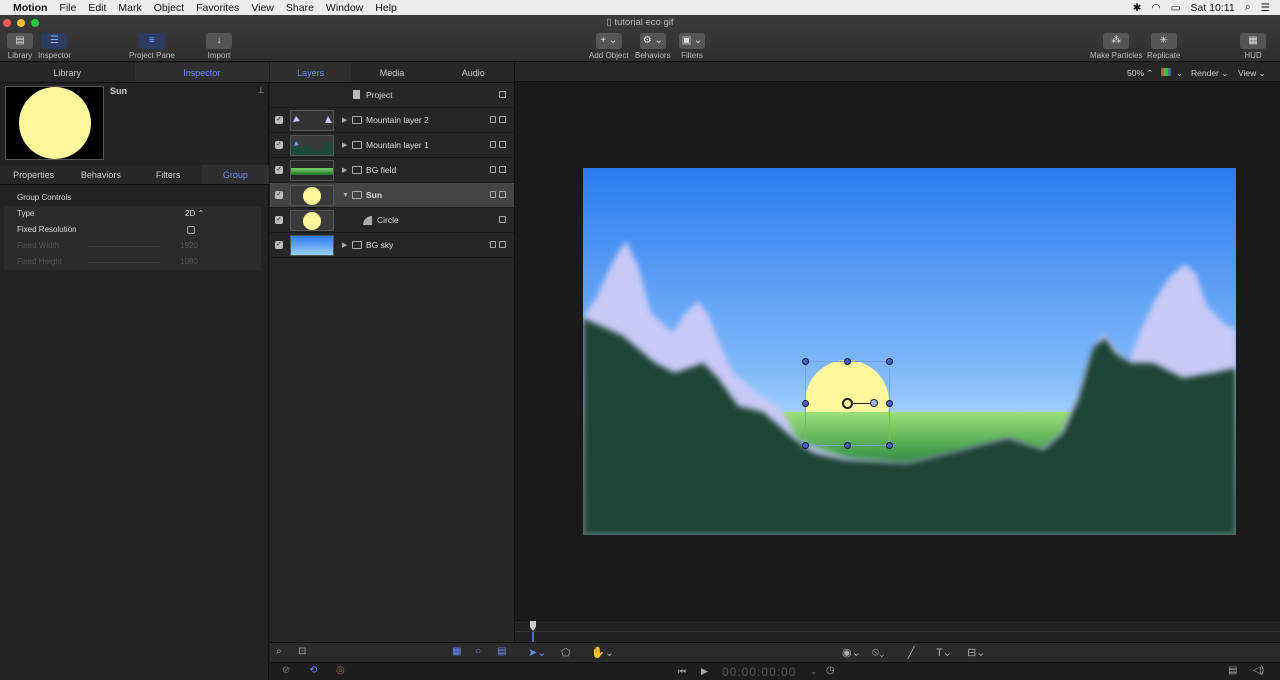  I want to click on pan-tool: ✋⌄, so click(602, 652).